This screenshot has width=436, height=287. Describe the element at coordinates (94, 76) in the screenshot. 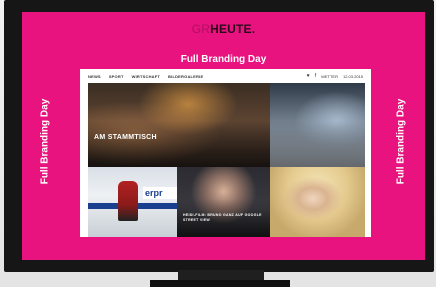

I see `nav-item-news: NEWS` at that location.